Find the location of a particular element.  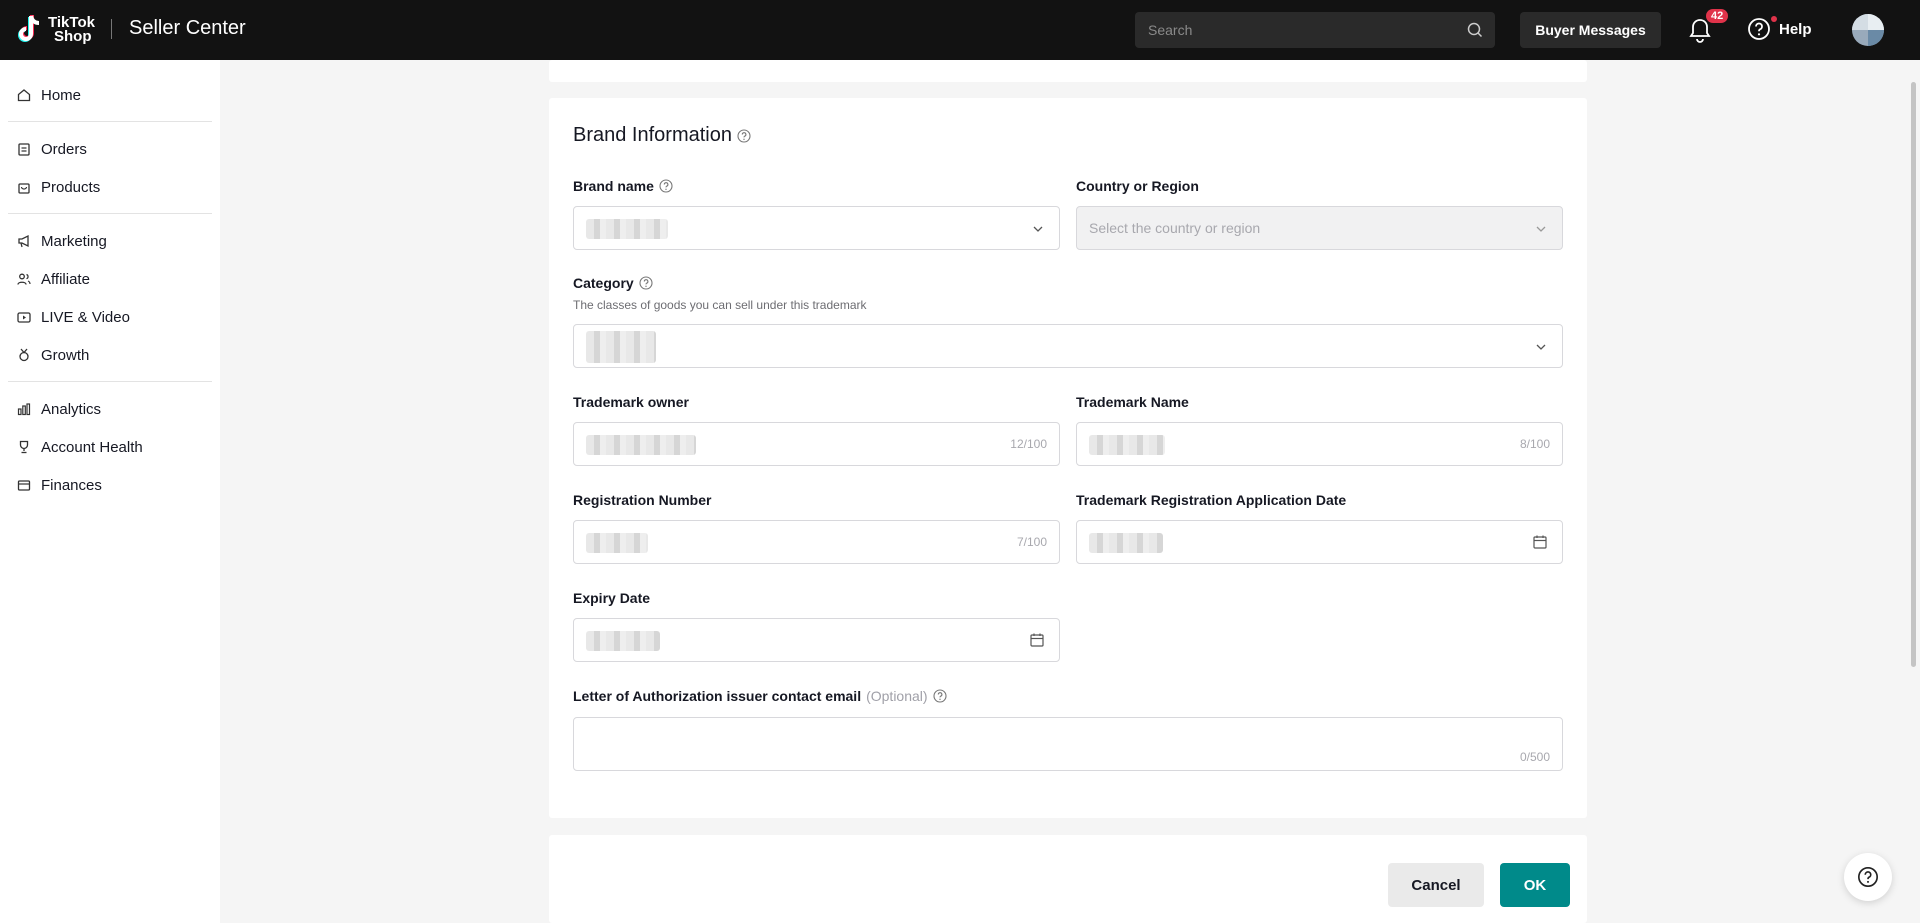

email-textarea: 0/500 is located at coordinates (1068, 744).